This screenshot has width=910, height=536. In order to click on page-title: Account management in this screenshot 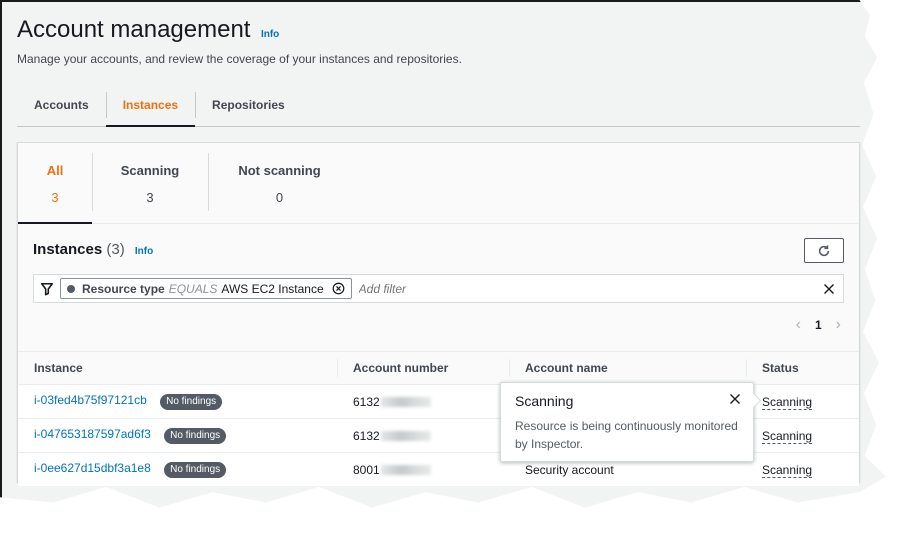, I will do `click(134, 29)`.